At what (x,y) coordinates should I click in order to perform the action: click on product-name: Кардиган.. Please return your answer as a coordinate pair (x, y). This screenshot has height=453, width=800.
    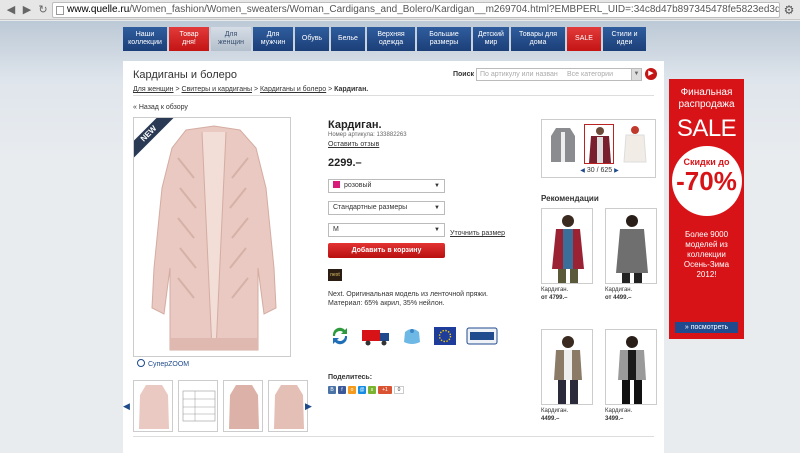
    Looking at the image, I should click on (355, 125).